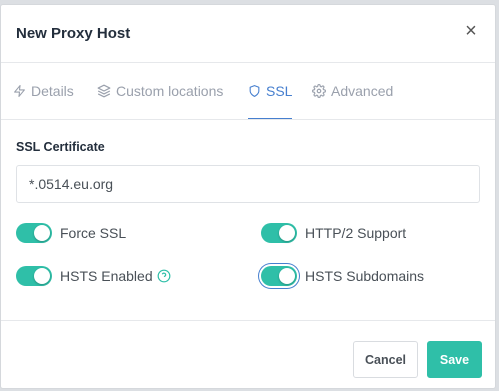 The image size is (499, 391). What do you see at coordinates (170, 91) in the screenshot?
I see `tab-label: Custom locations` at bounding box center [170, 91].